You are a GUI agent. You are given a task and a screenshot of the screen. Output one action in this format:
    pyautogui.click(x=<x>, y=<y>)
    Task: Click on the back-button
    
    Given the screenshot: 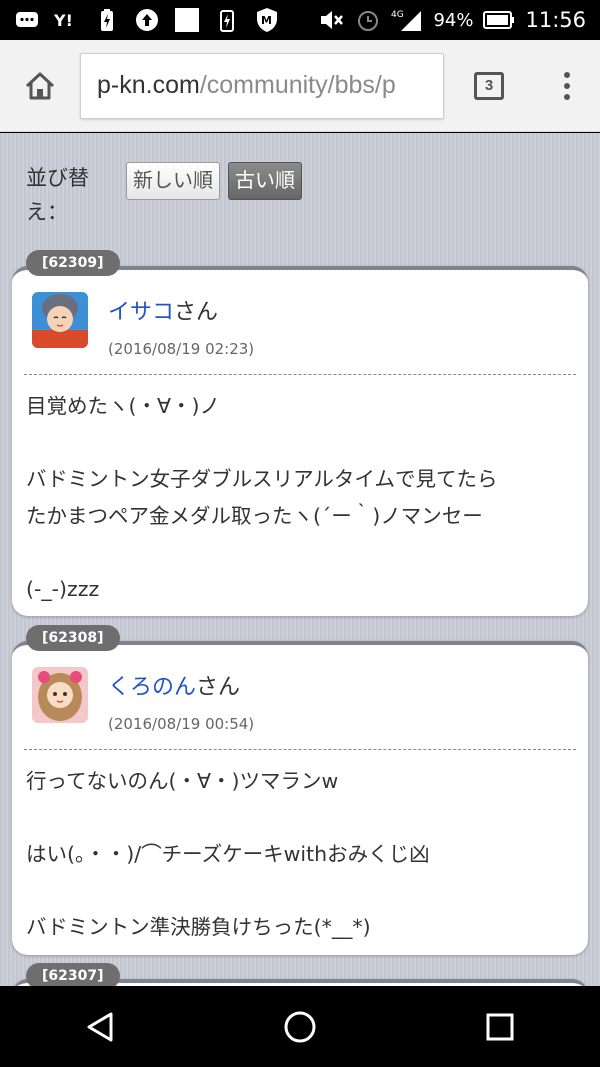 What is the action you would take?
    pyautogui.click(x=100, y=1027)
    